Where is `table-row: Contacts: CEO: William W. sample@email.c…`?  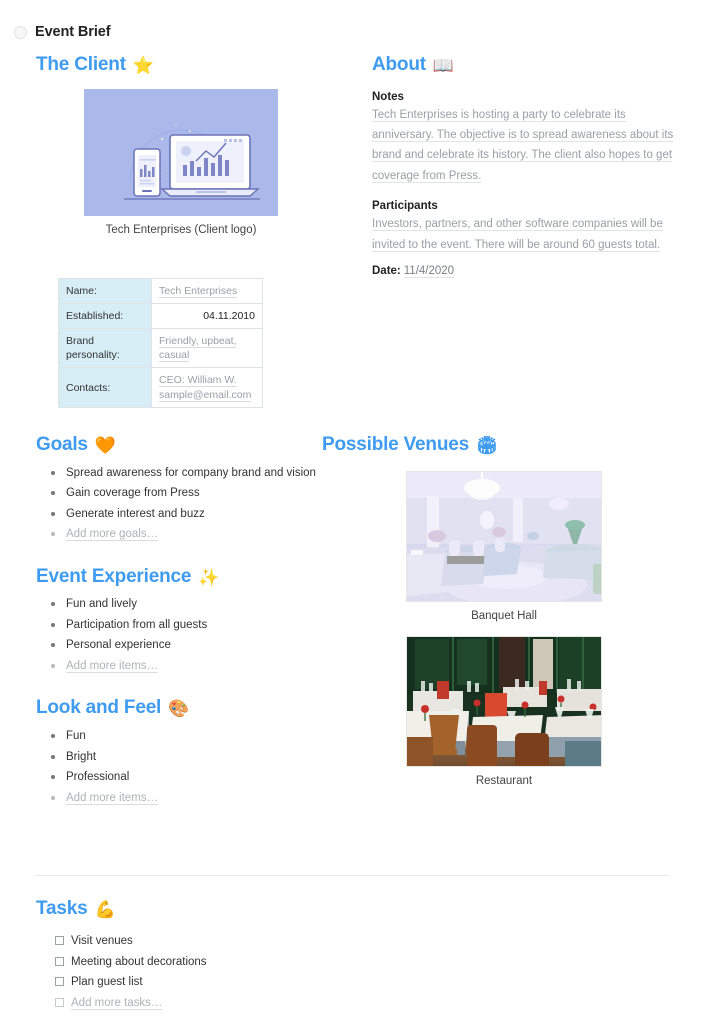
table-row: Contacts: CEO: William W. sample@email.c… is located at coordinates (160, 387).